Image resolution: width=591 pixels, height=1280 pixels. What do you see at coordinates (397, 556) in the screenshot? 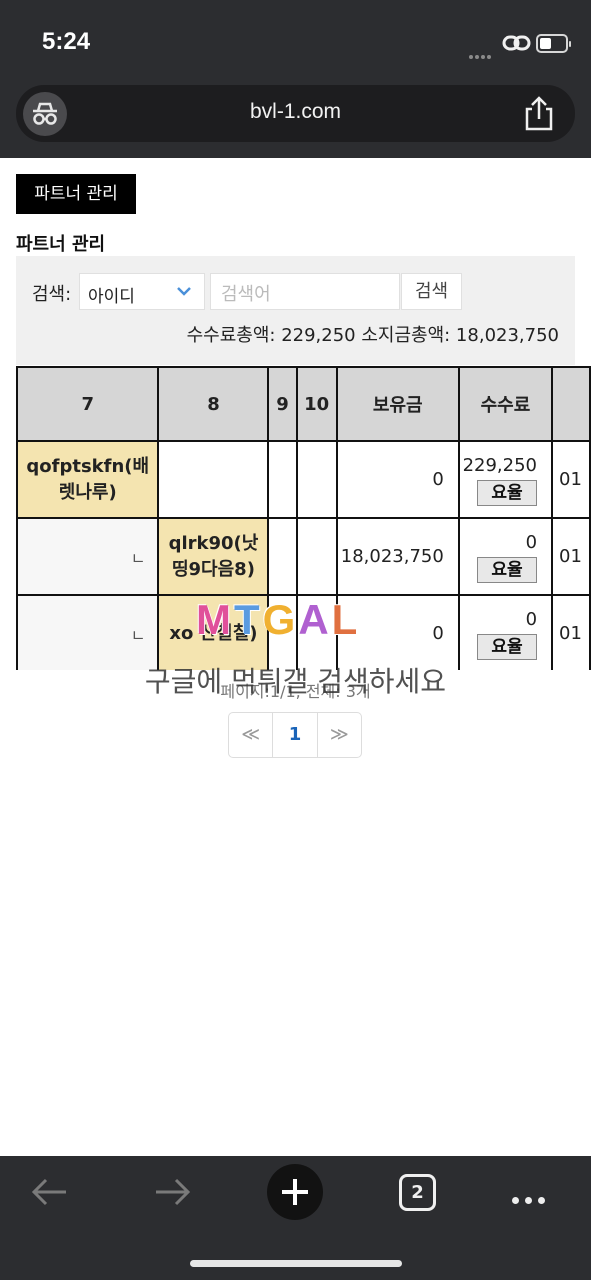
I see `balance-cell: 18,023,750` at bounding box center [397, 556].